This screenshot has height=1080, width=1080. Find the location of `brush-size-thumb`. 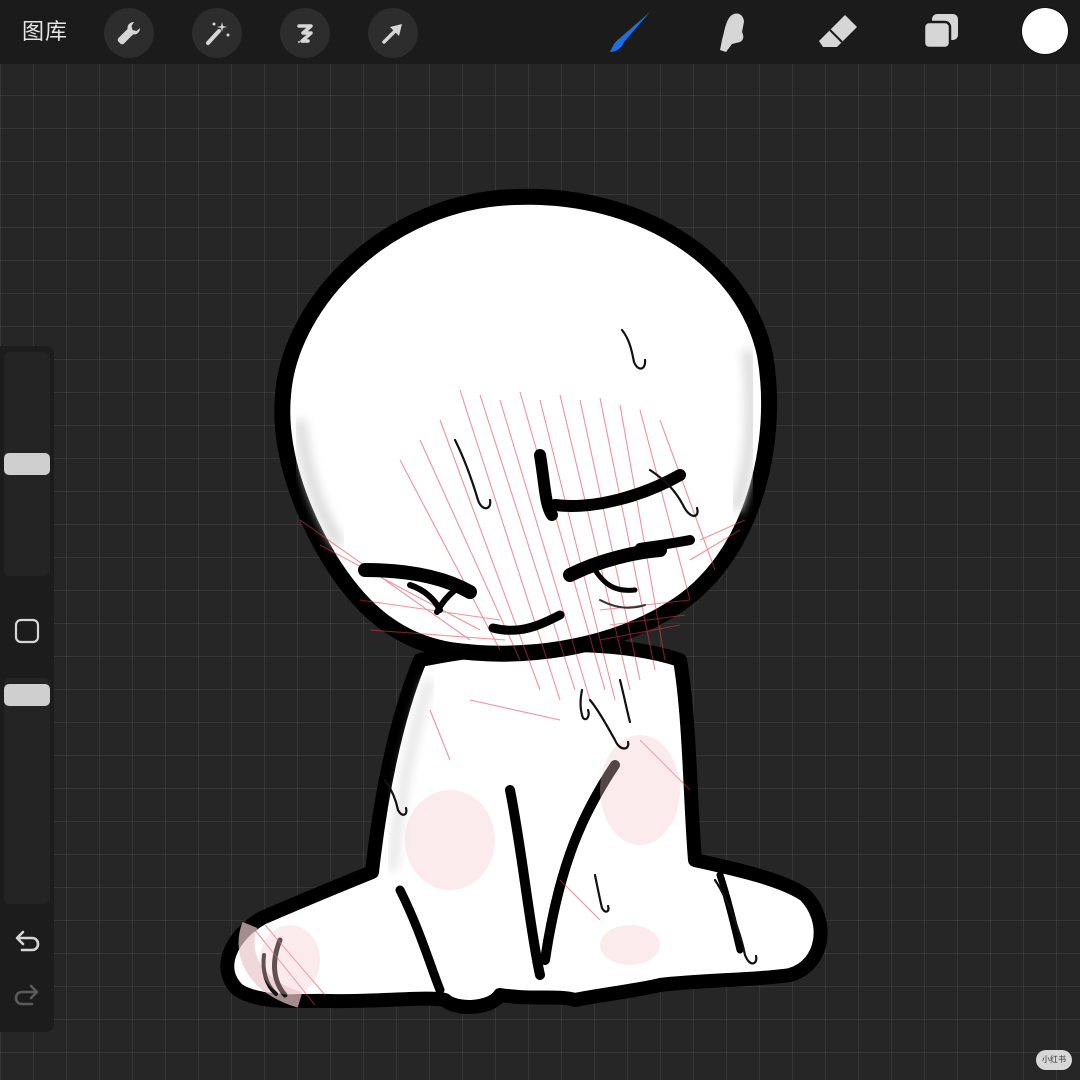

brush-size-thumb is located at coordinates (27, 464).